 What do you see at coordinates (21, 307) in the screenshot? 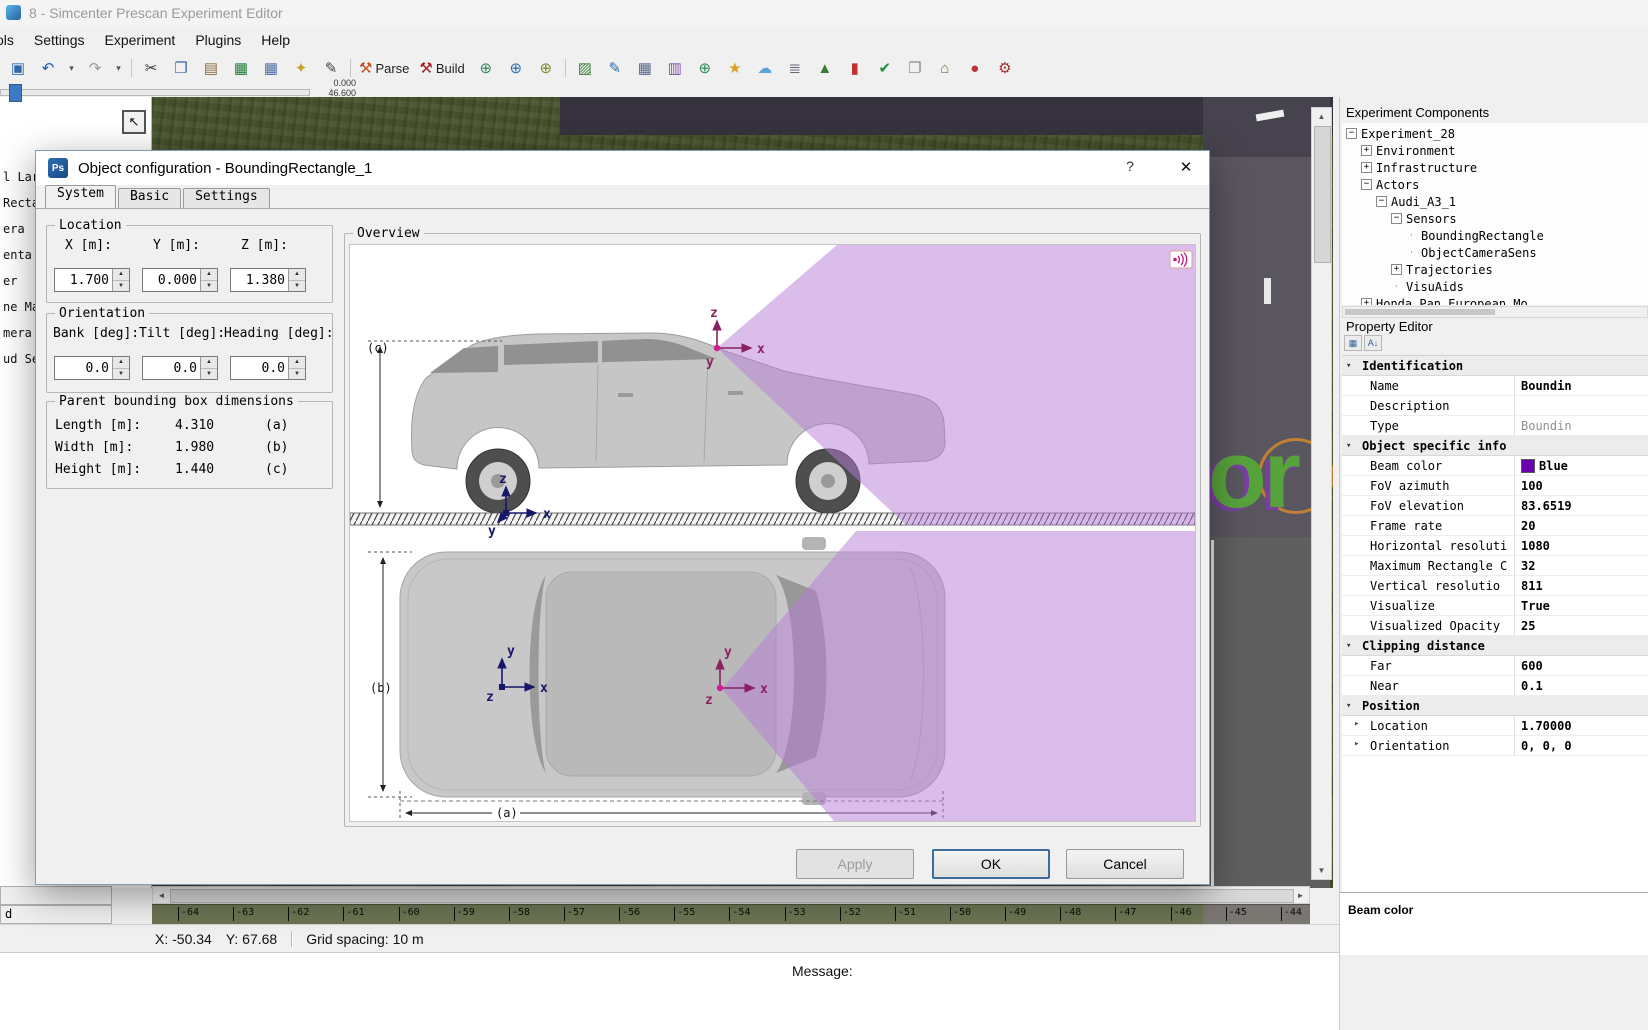
I see `dock-item-ne-ma: ne Ma` at bounding box center [21, 307].